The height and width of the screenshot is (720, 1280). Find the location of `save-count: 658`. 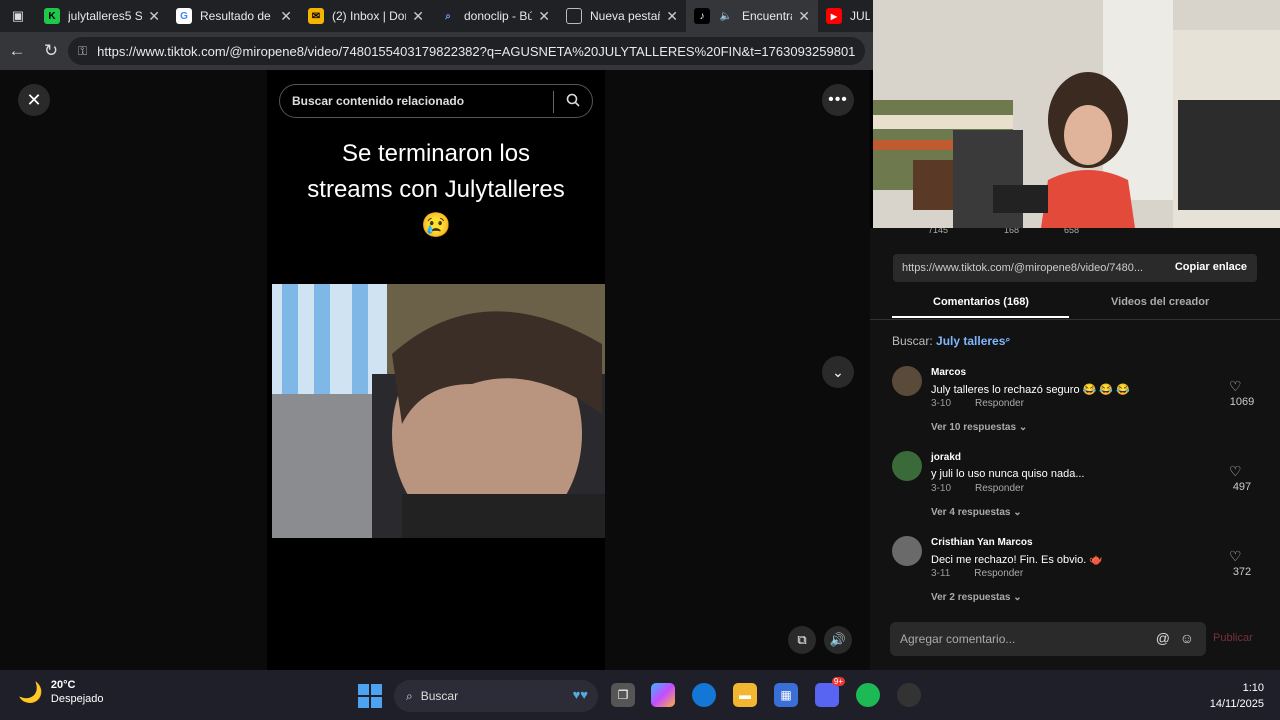

save-count: 658 is located at coordinates (1071, 231).